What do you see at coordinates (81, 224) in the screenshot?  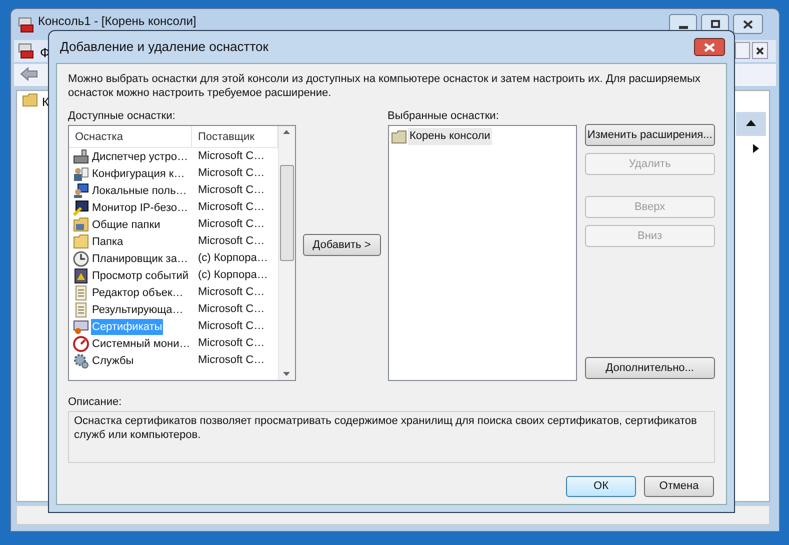 I see `shared-folder-icon` at bounding box center [81, 224].